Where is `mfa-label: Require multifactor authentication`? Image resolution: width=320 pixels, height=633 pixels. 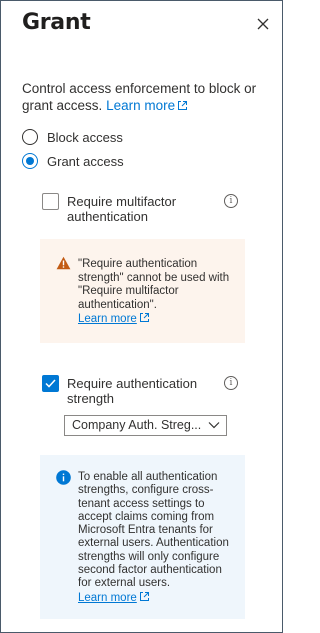
mfa-label: Require multifactor authentication is located at coordinates (122, 209).